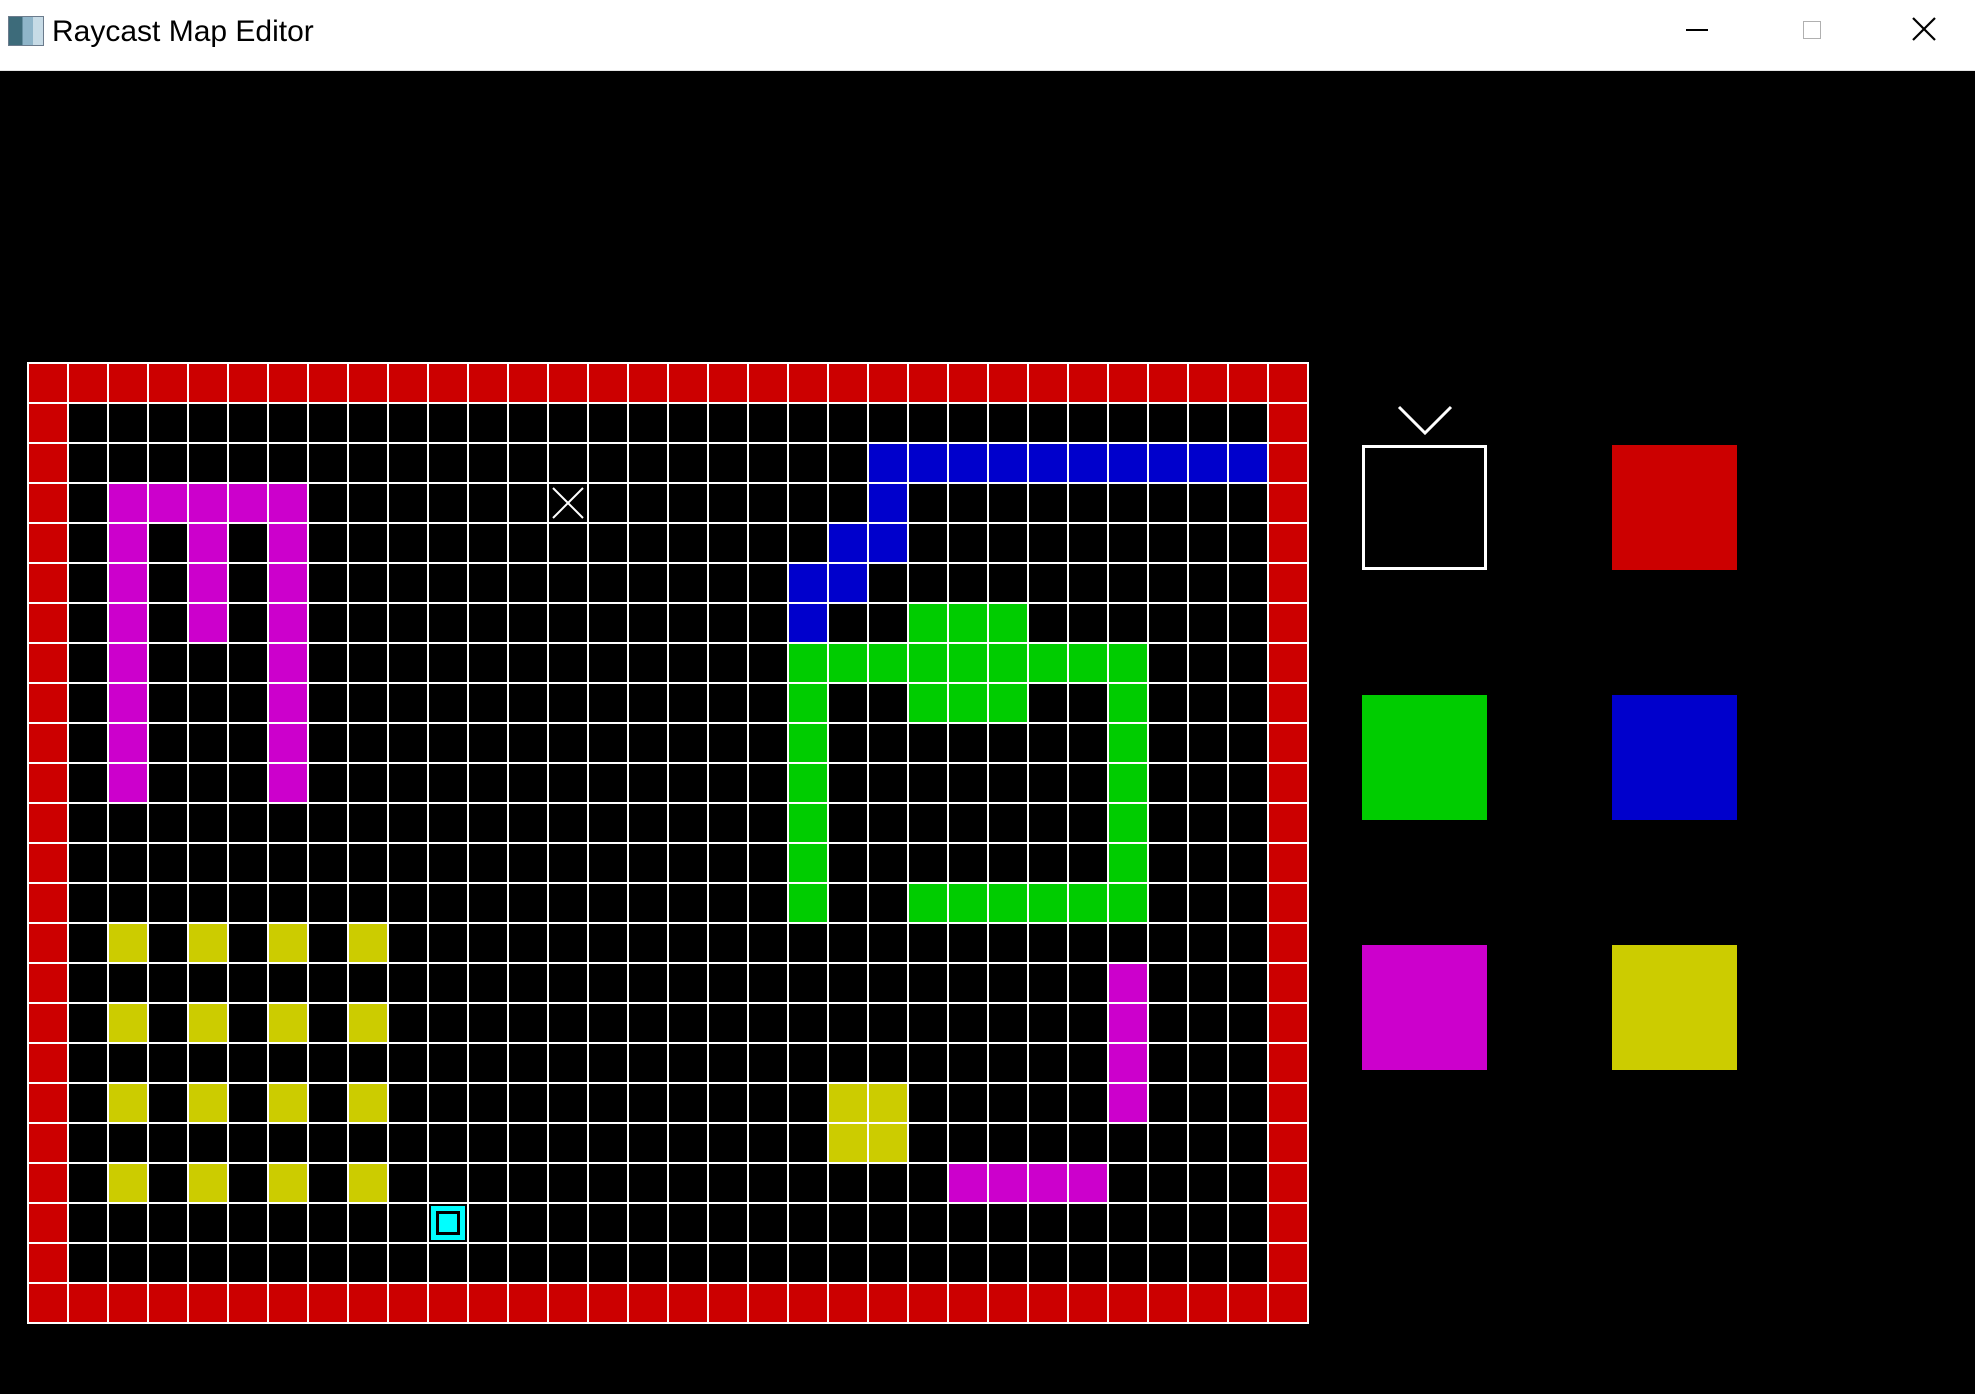  Describe the element at coordinates (288, 783) in the screenshot. I see `map-cell-magenta` at that location.